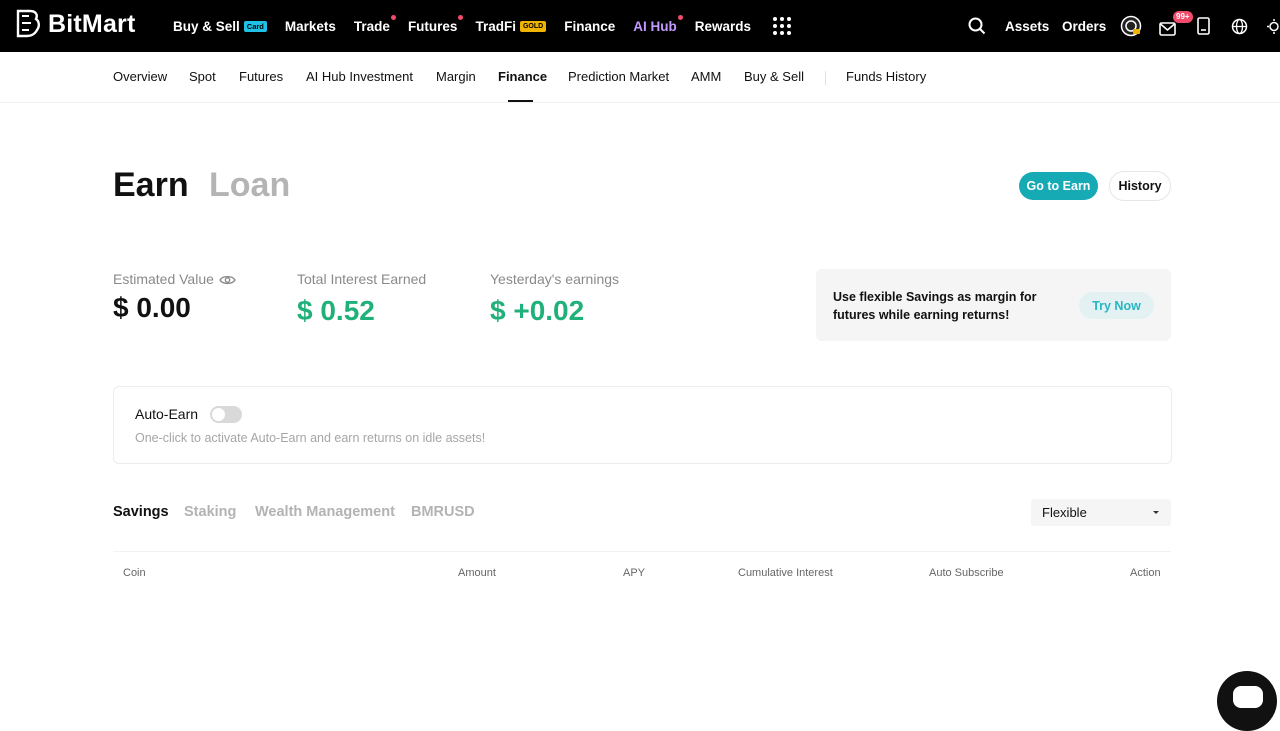 The image size is (1280, 731). Describe the element at coordinates (141, 512) in the screenshot. I see `tab-savings: Savings` at that location.